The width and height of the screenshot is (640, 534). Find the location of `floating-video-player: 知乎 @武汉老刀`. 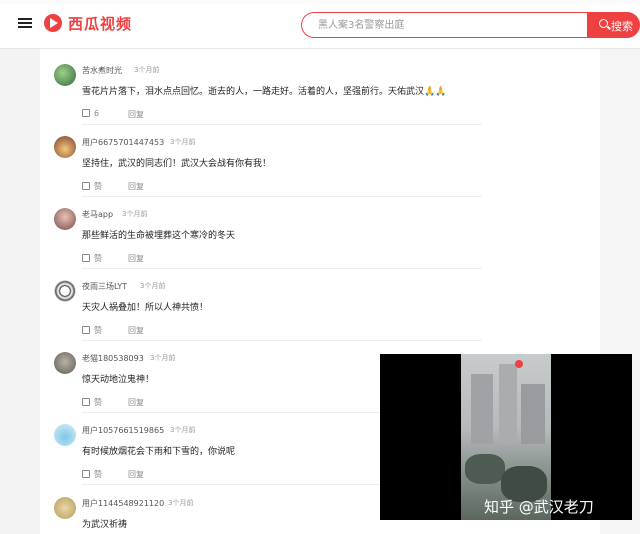

floating-video-player: 知乎 @武汉老刀 is located at coordinates (506, 437).